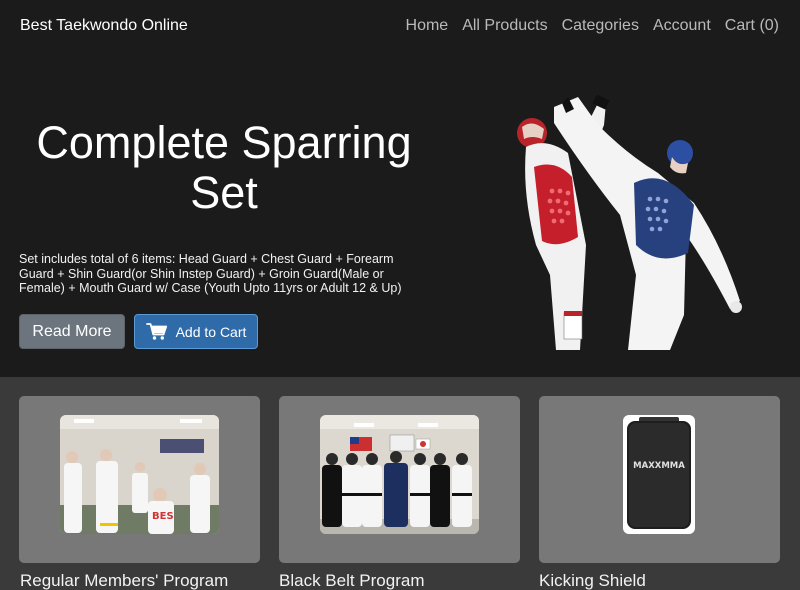 The image size is (800, 590). I want to click on nav-cart: Cart (0), so click(752, 26).